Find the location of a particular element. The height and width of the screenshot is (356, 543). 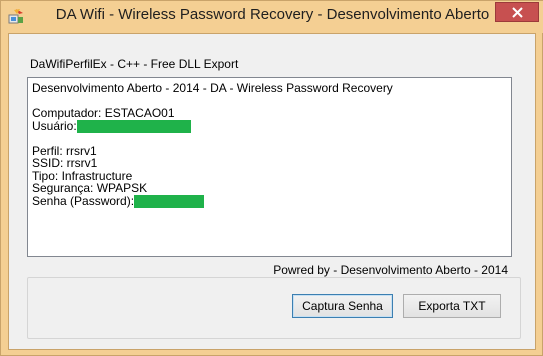

password-line: Senha (Password): is located at coordinates (269, 200).